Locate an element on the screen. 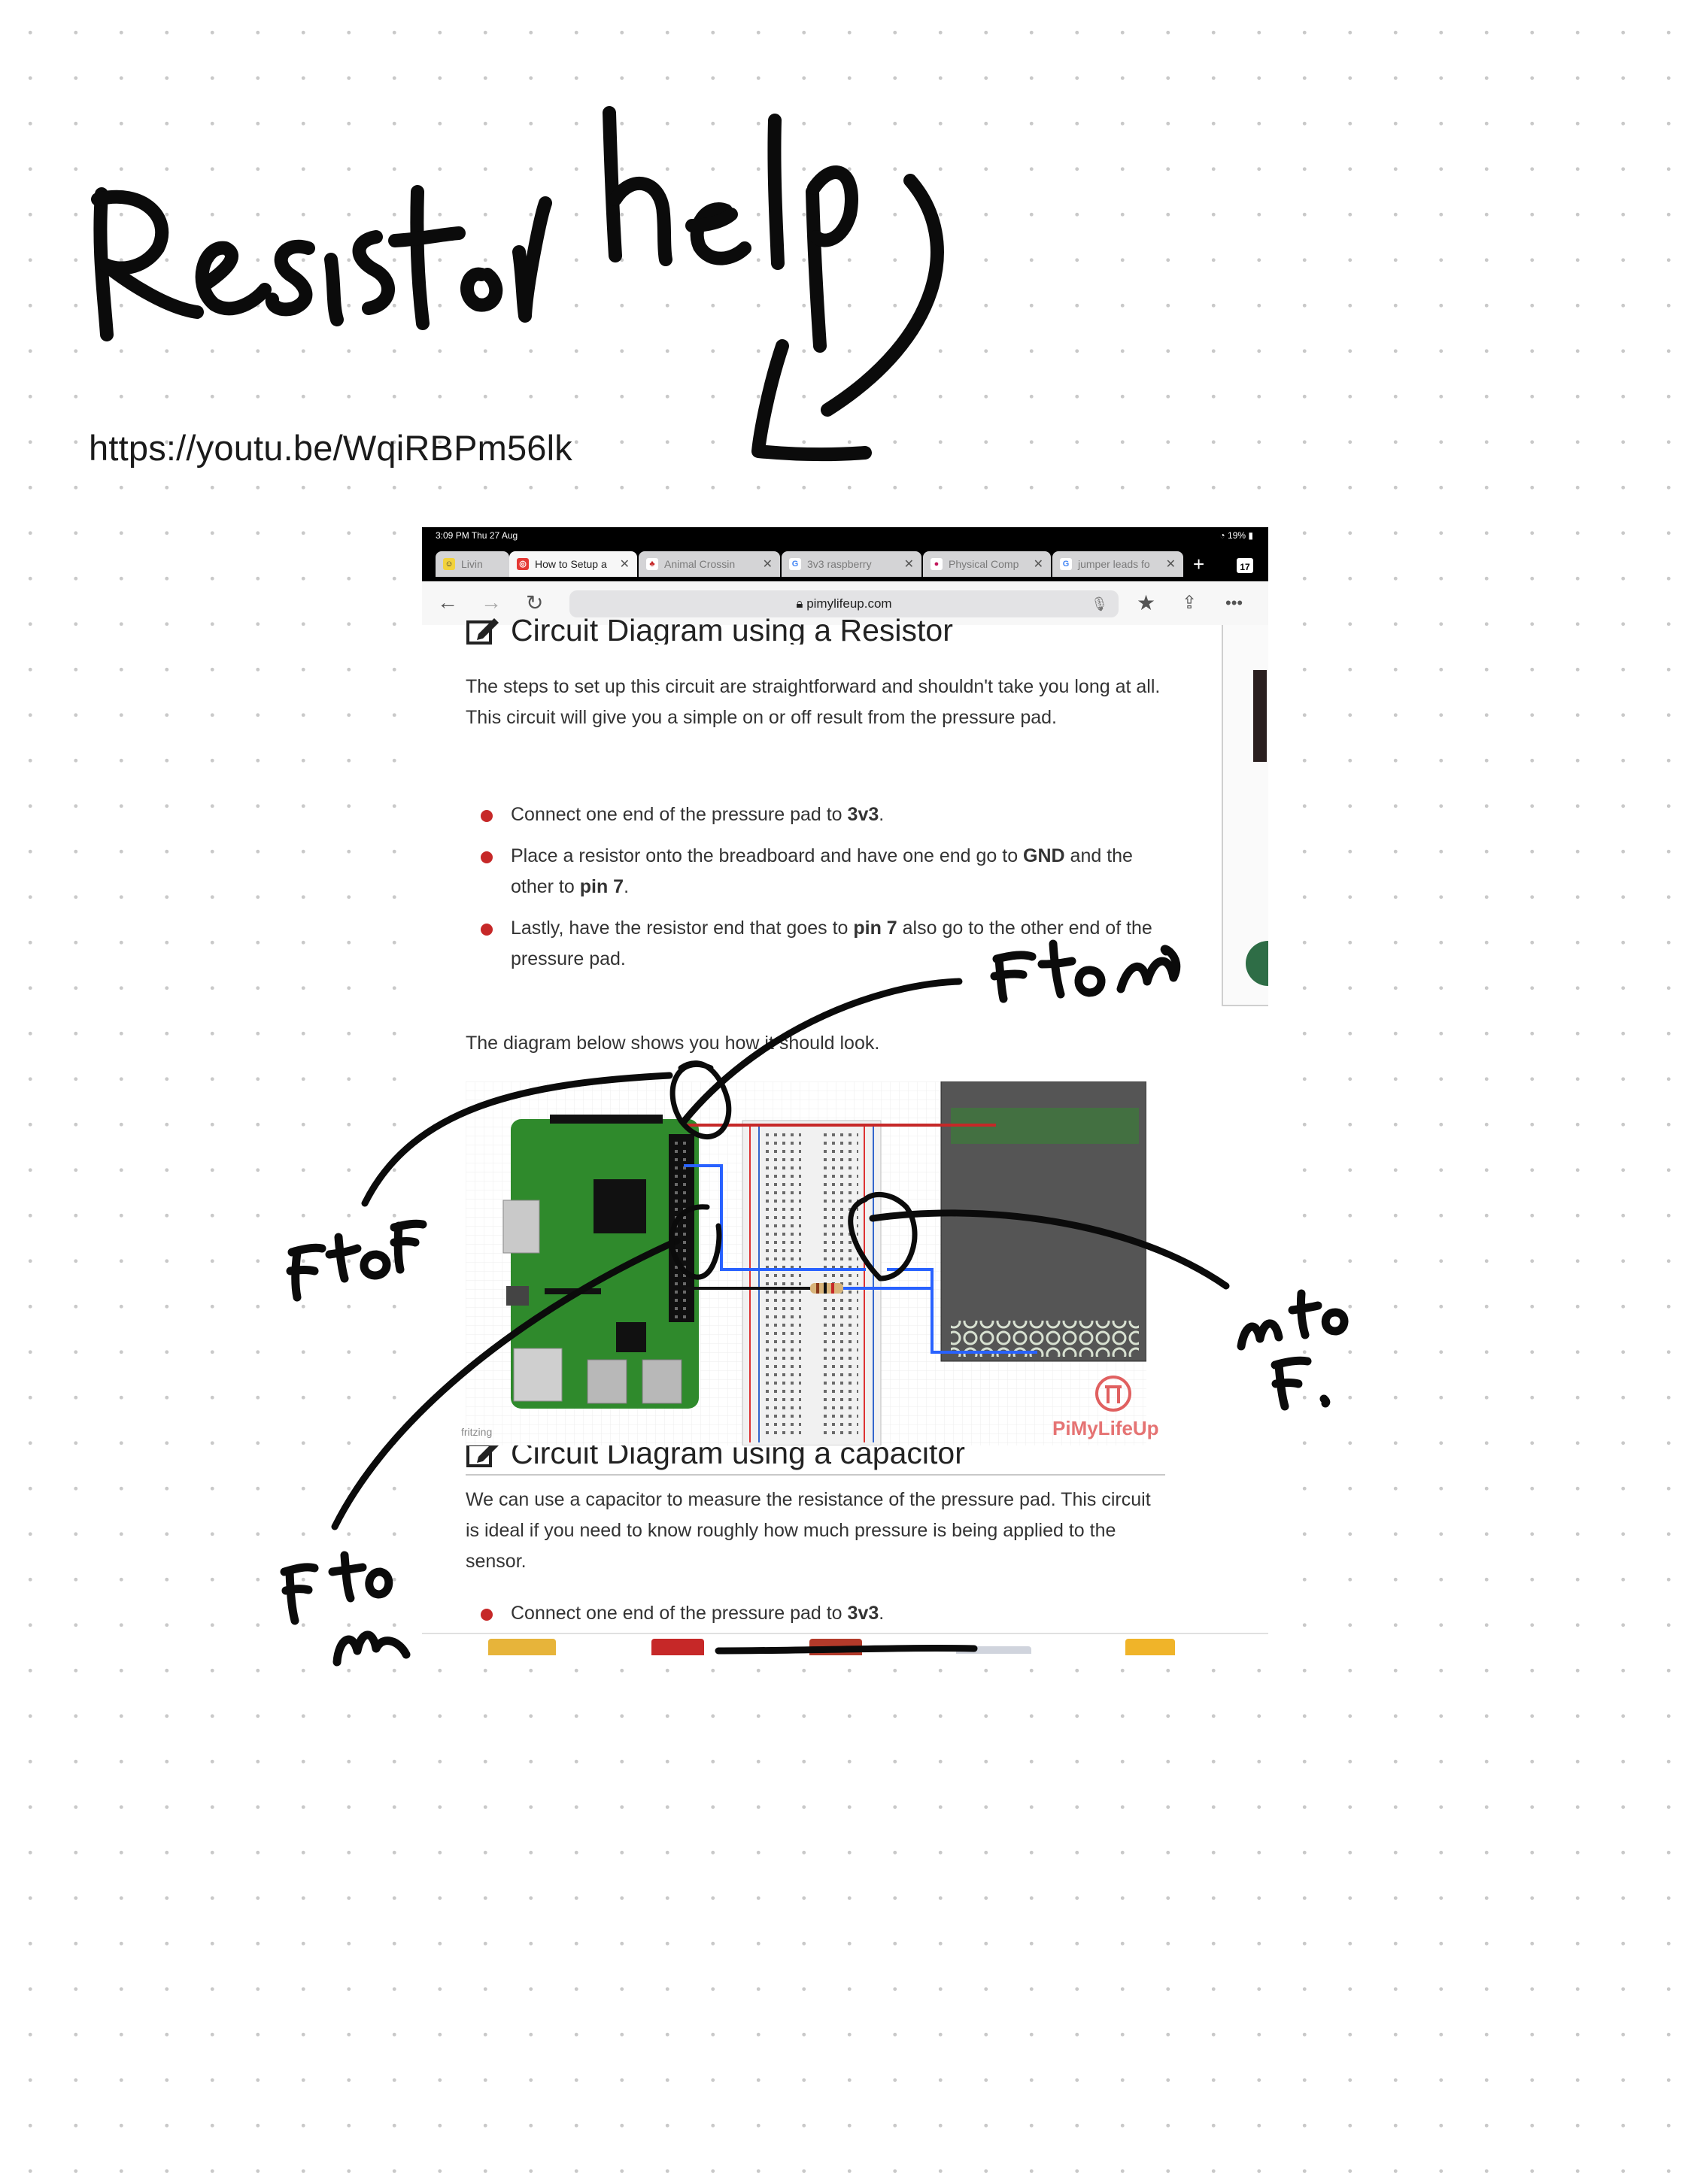 This screenshot has height=2184, width=1688. battery-percent: 19% is located at coordinates (1237, 535).